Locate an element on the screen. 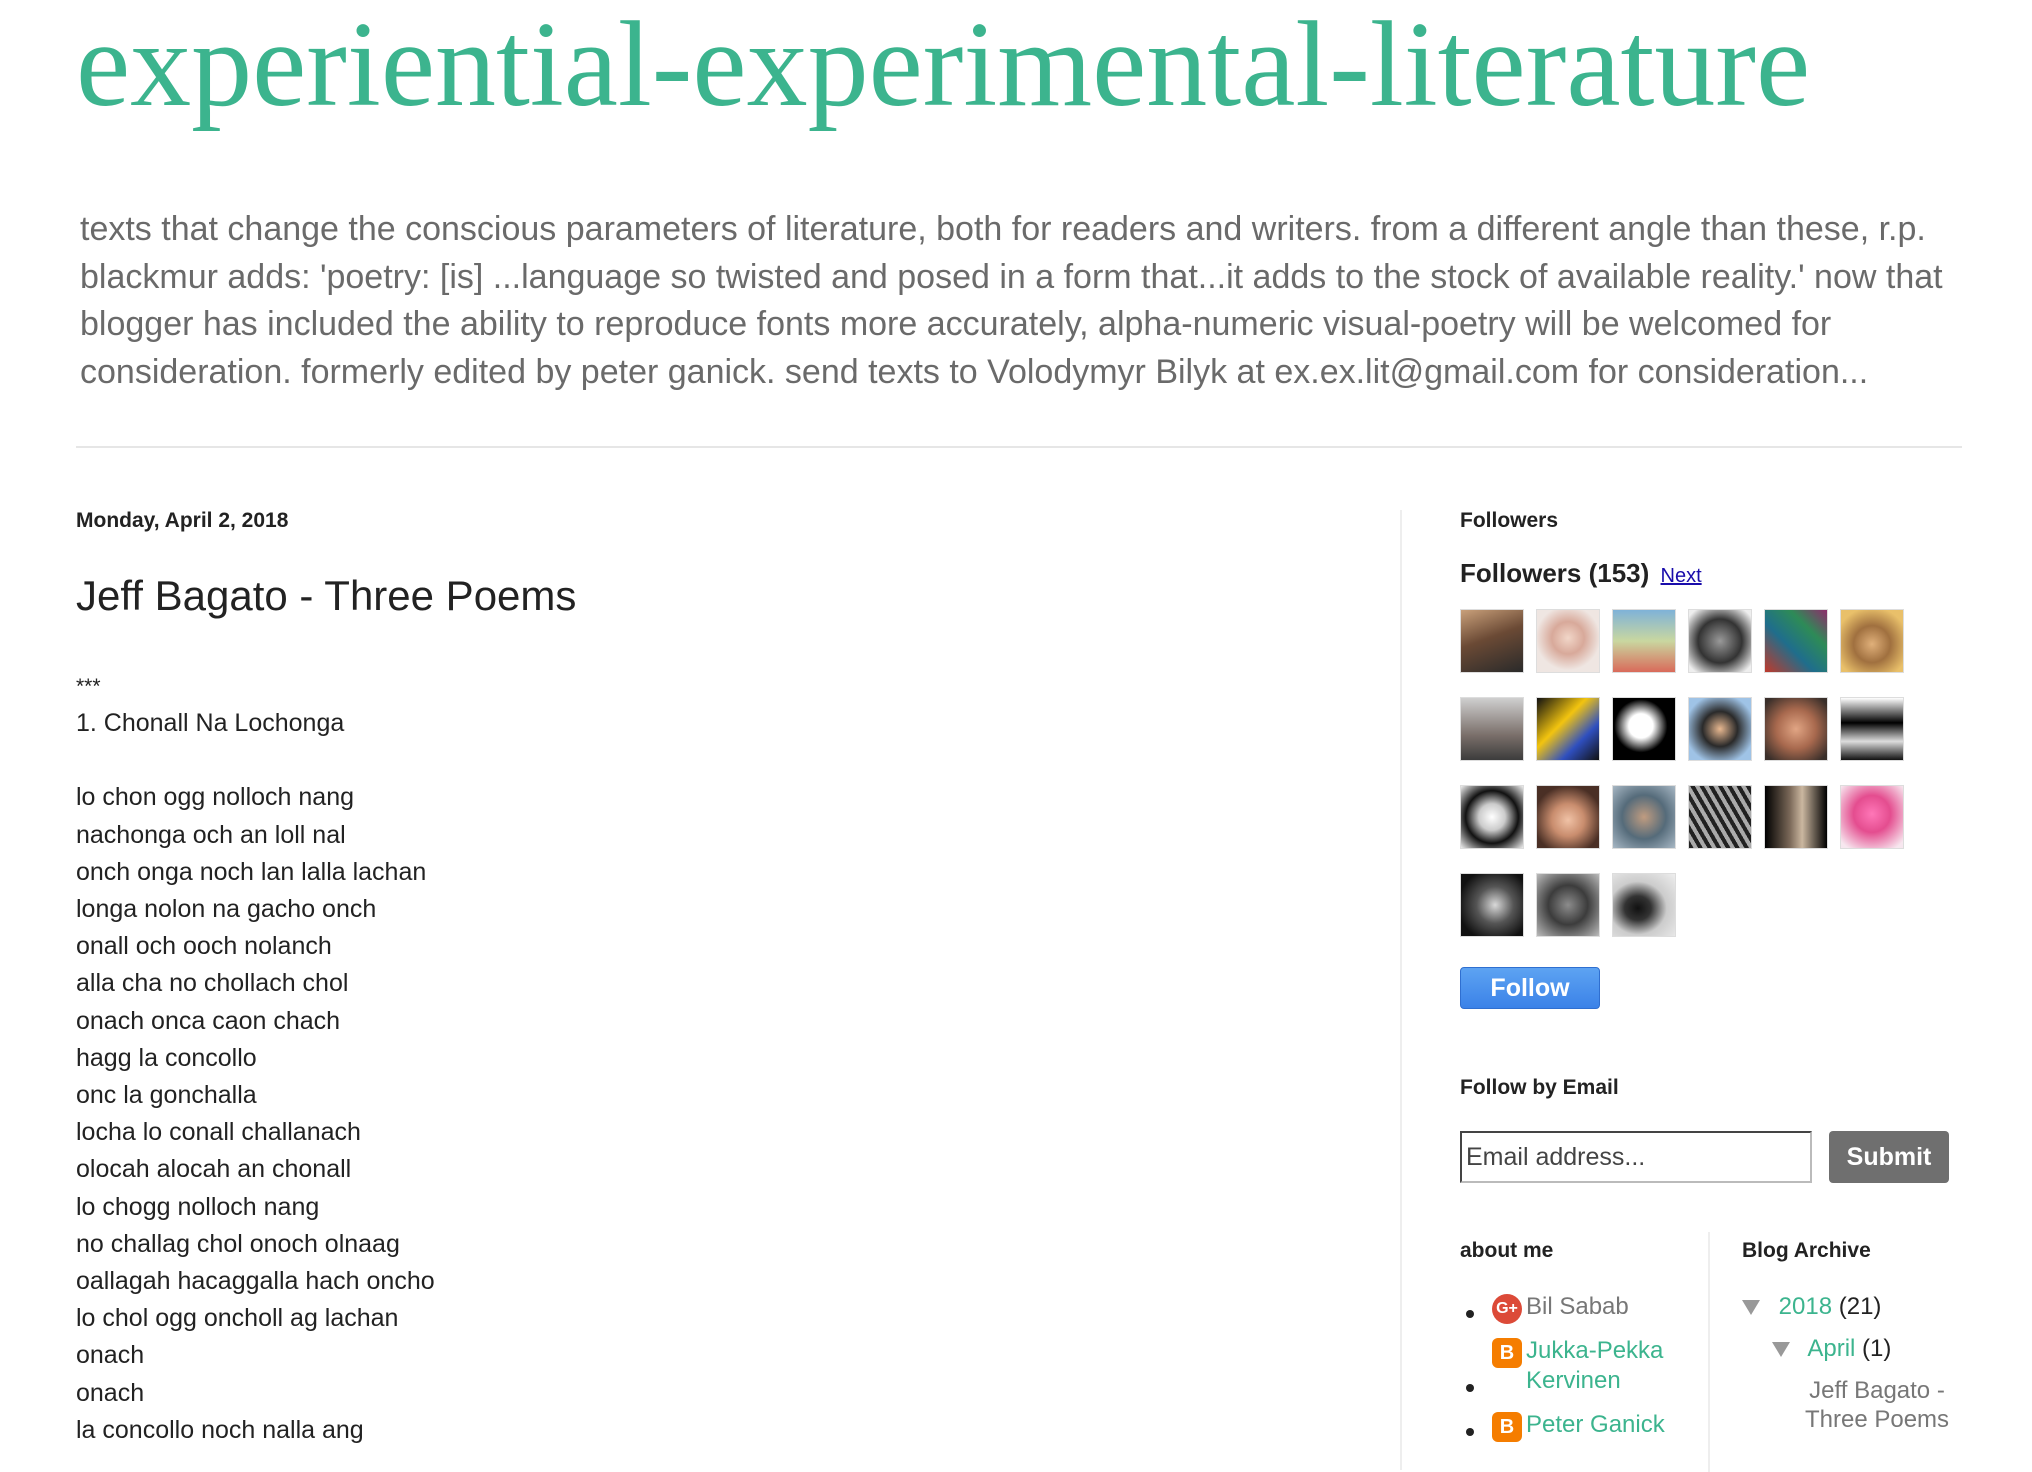 This screenshot has height=1472, width=2032. poem-title: 1. Chonall Na Lochonga is located at coordinates (210, 723).